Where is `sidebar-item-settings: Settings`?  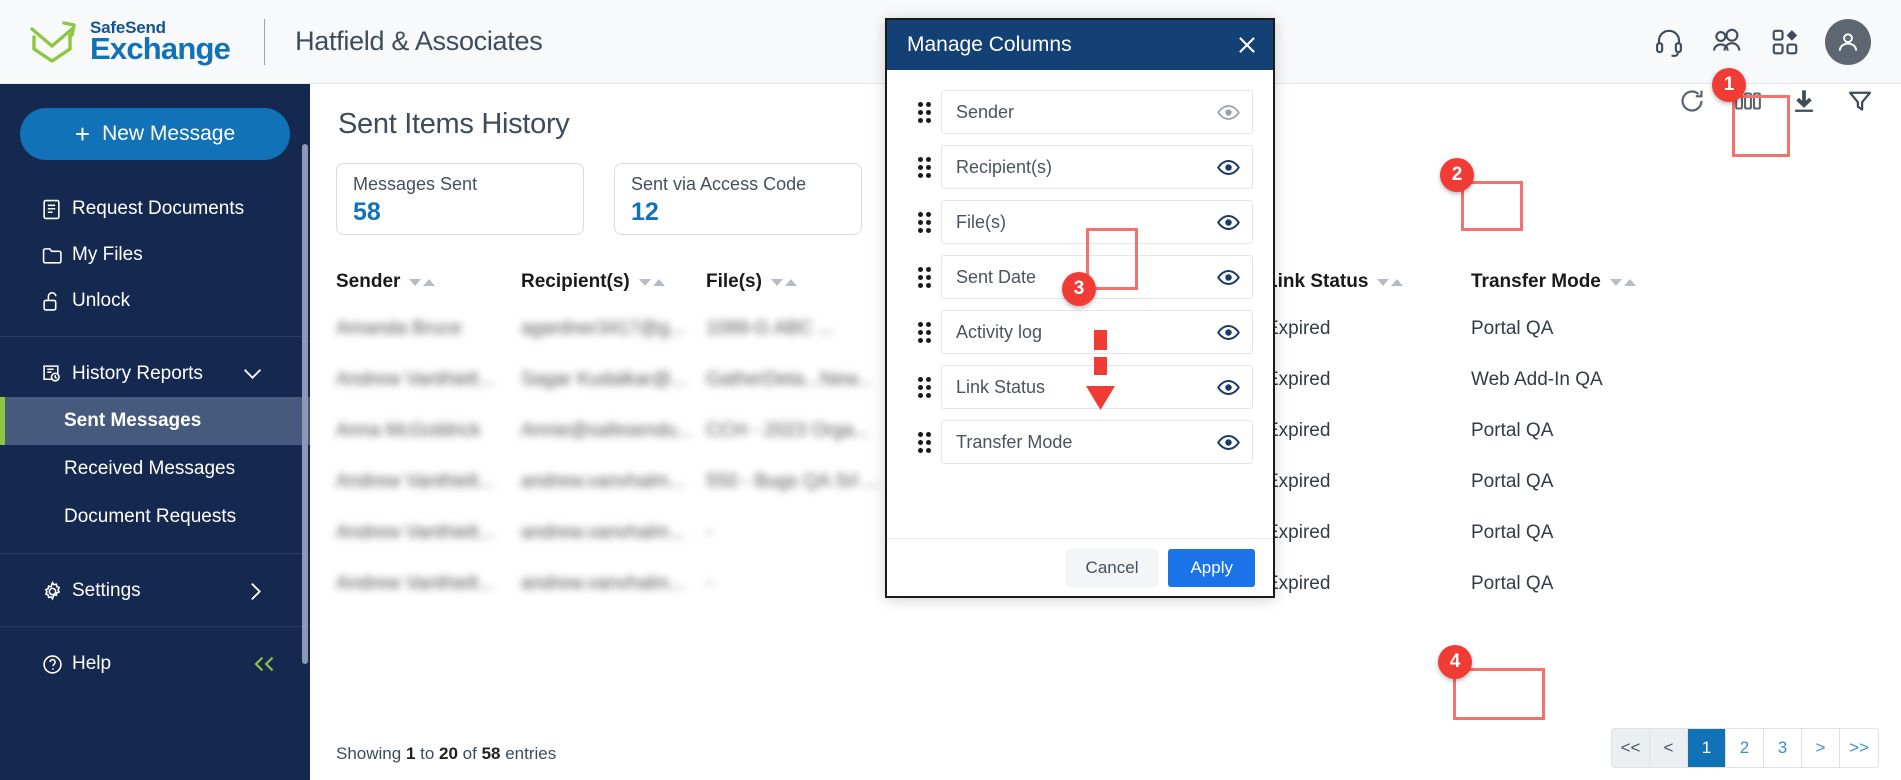 sidebar-item-settings: Settings is located at coordinates (155, 591).